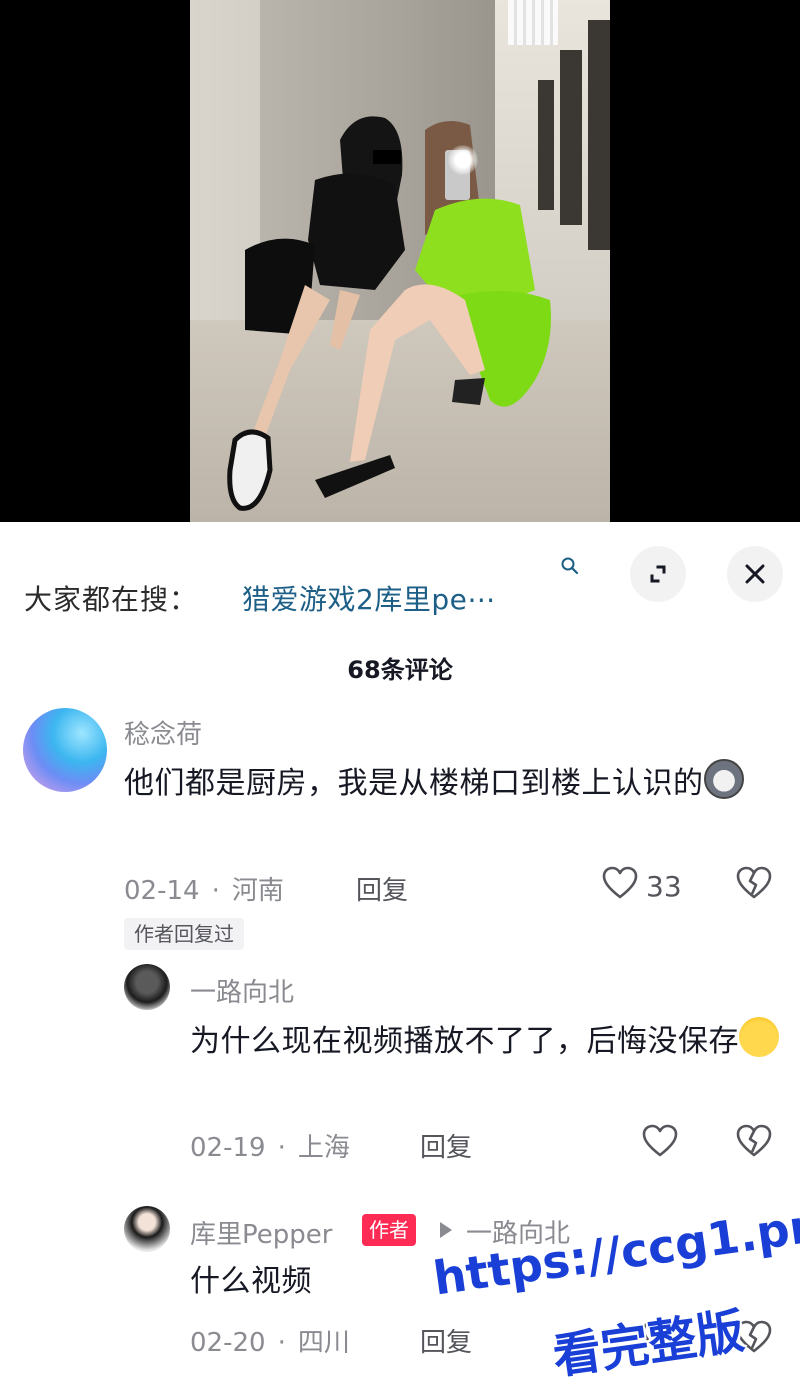 This screenshot has height=1400, width=800. What do you see at coordinates (400, 670) in the screenshot?
I see `comments-count-title: 68条评论` at bounding box center [400, 670].